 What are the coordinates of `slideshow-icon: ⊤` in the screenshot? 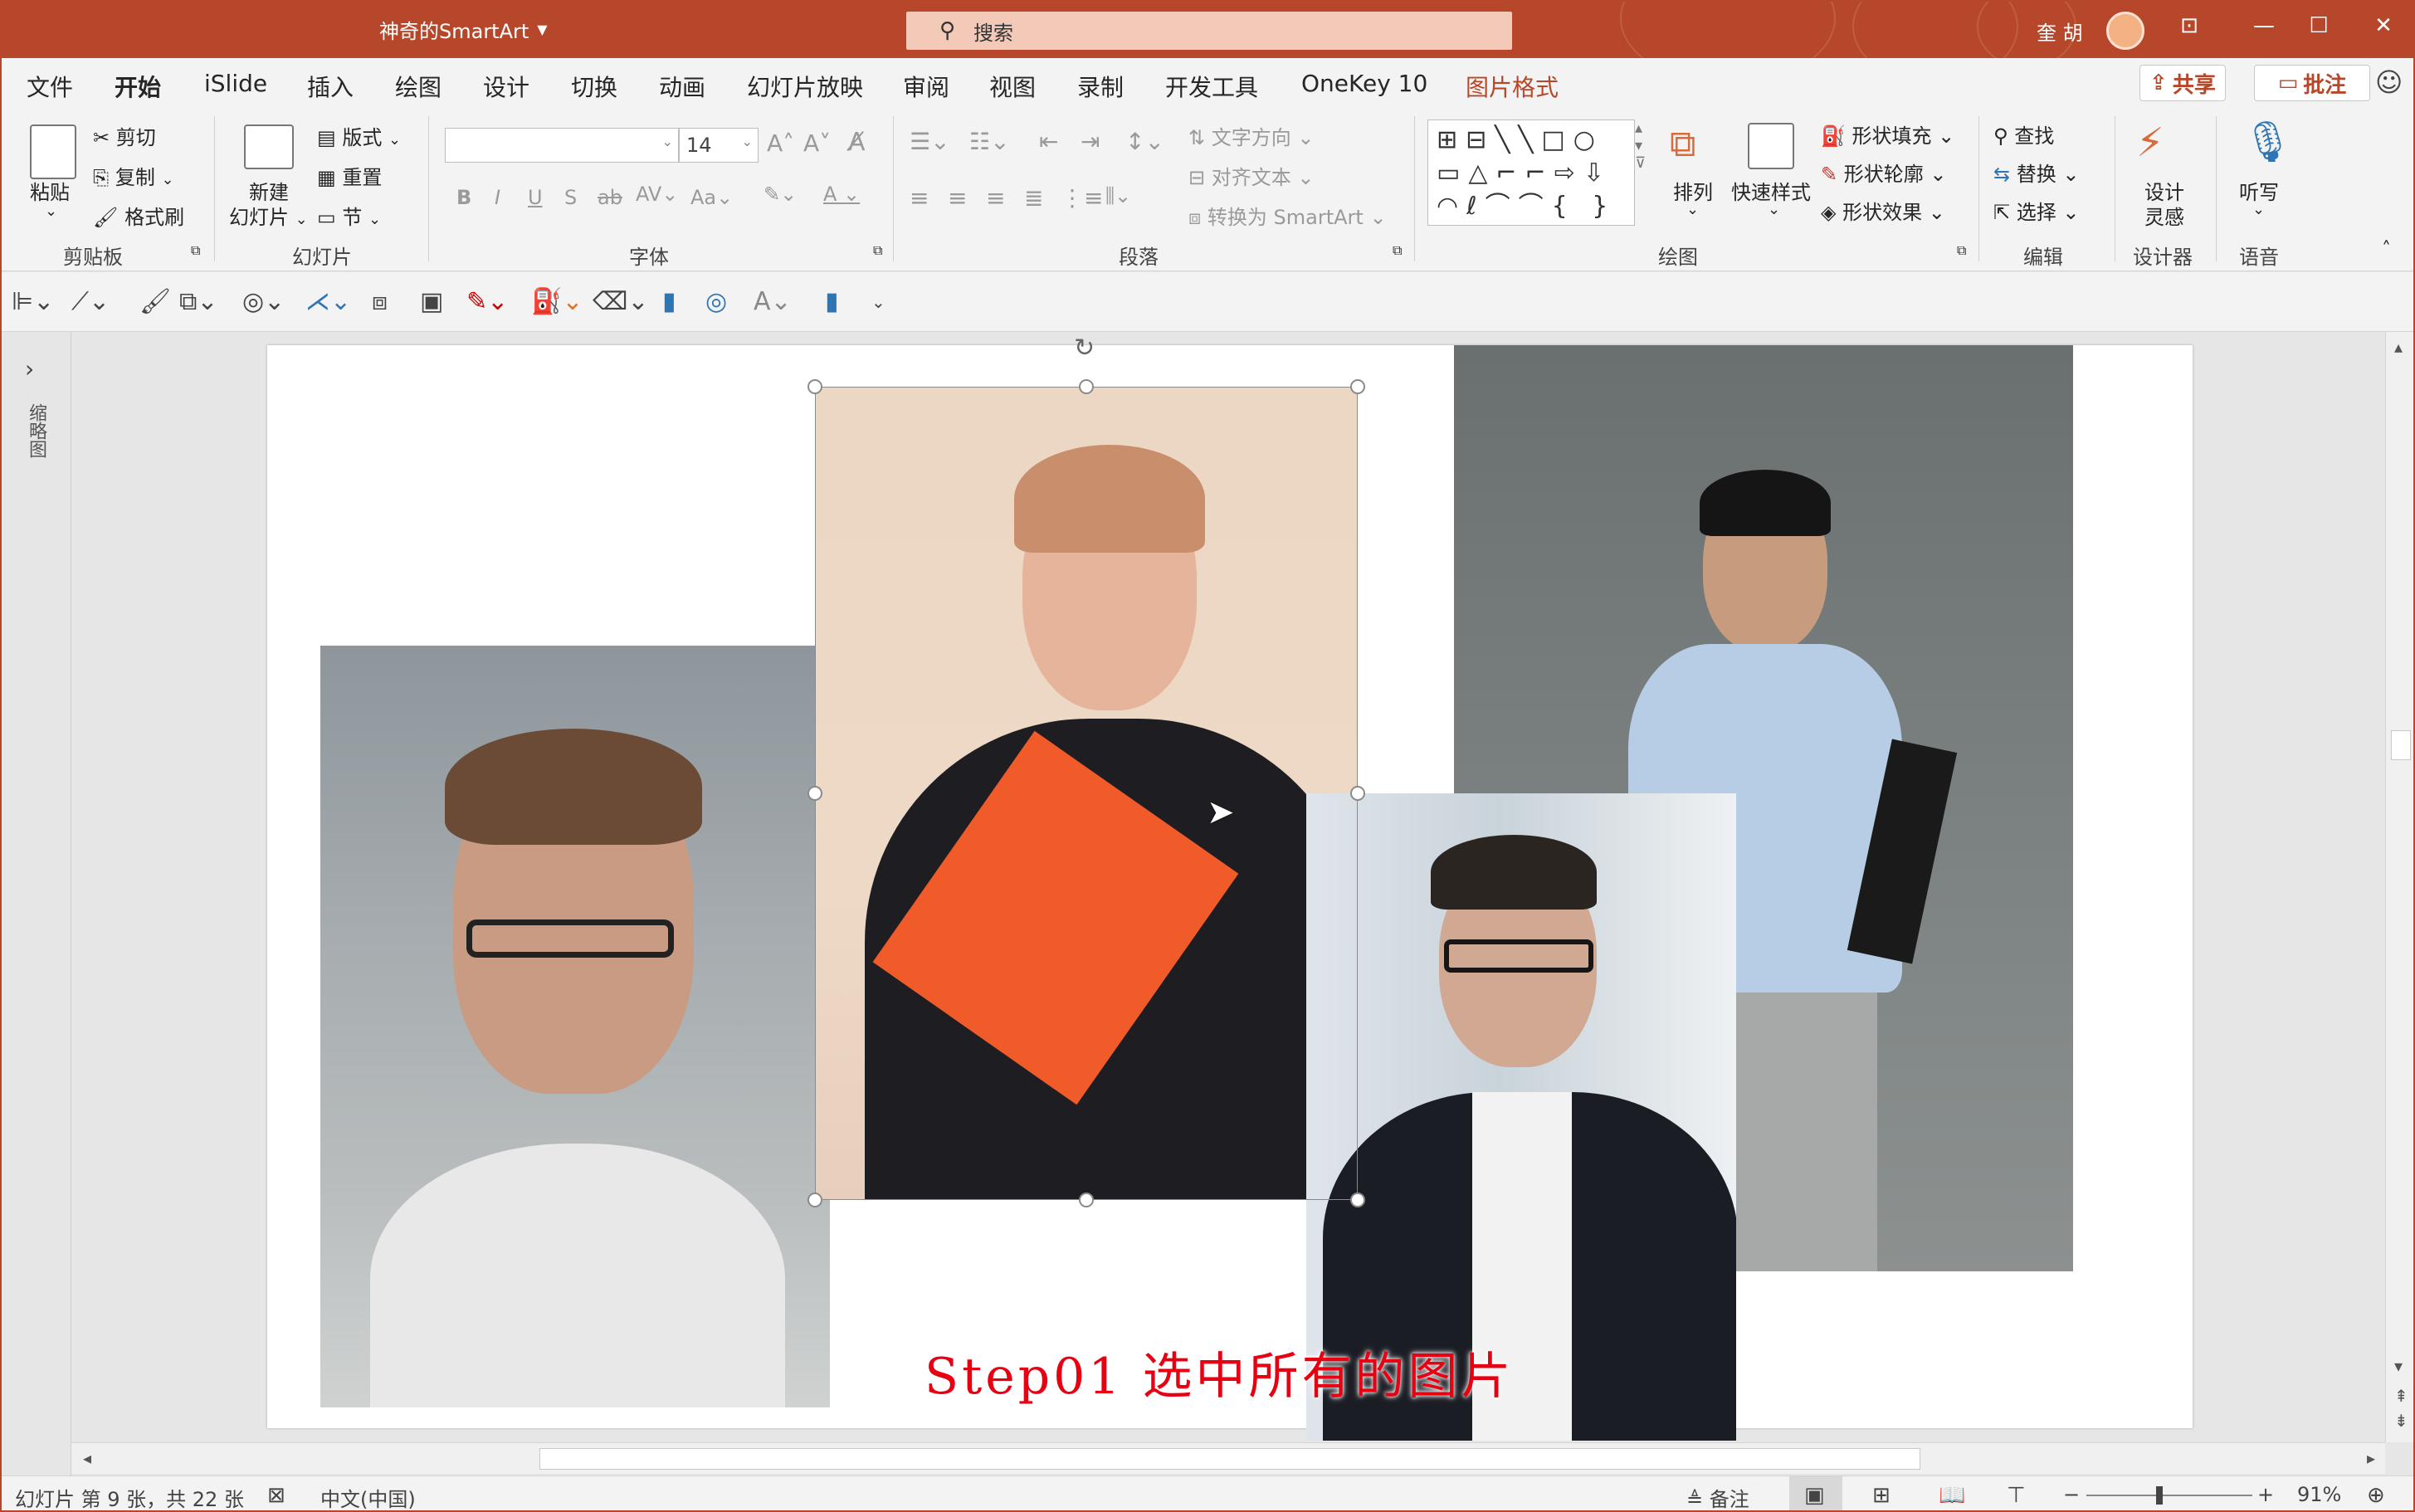 It's located at (2017, 1495).